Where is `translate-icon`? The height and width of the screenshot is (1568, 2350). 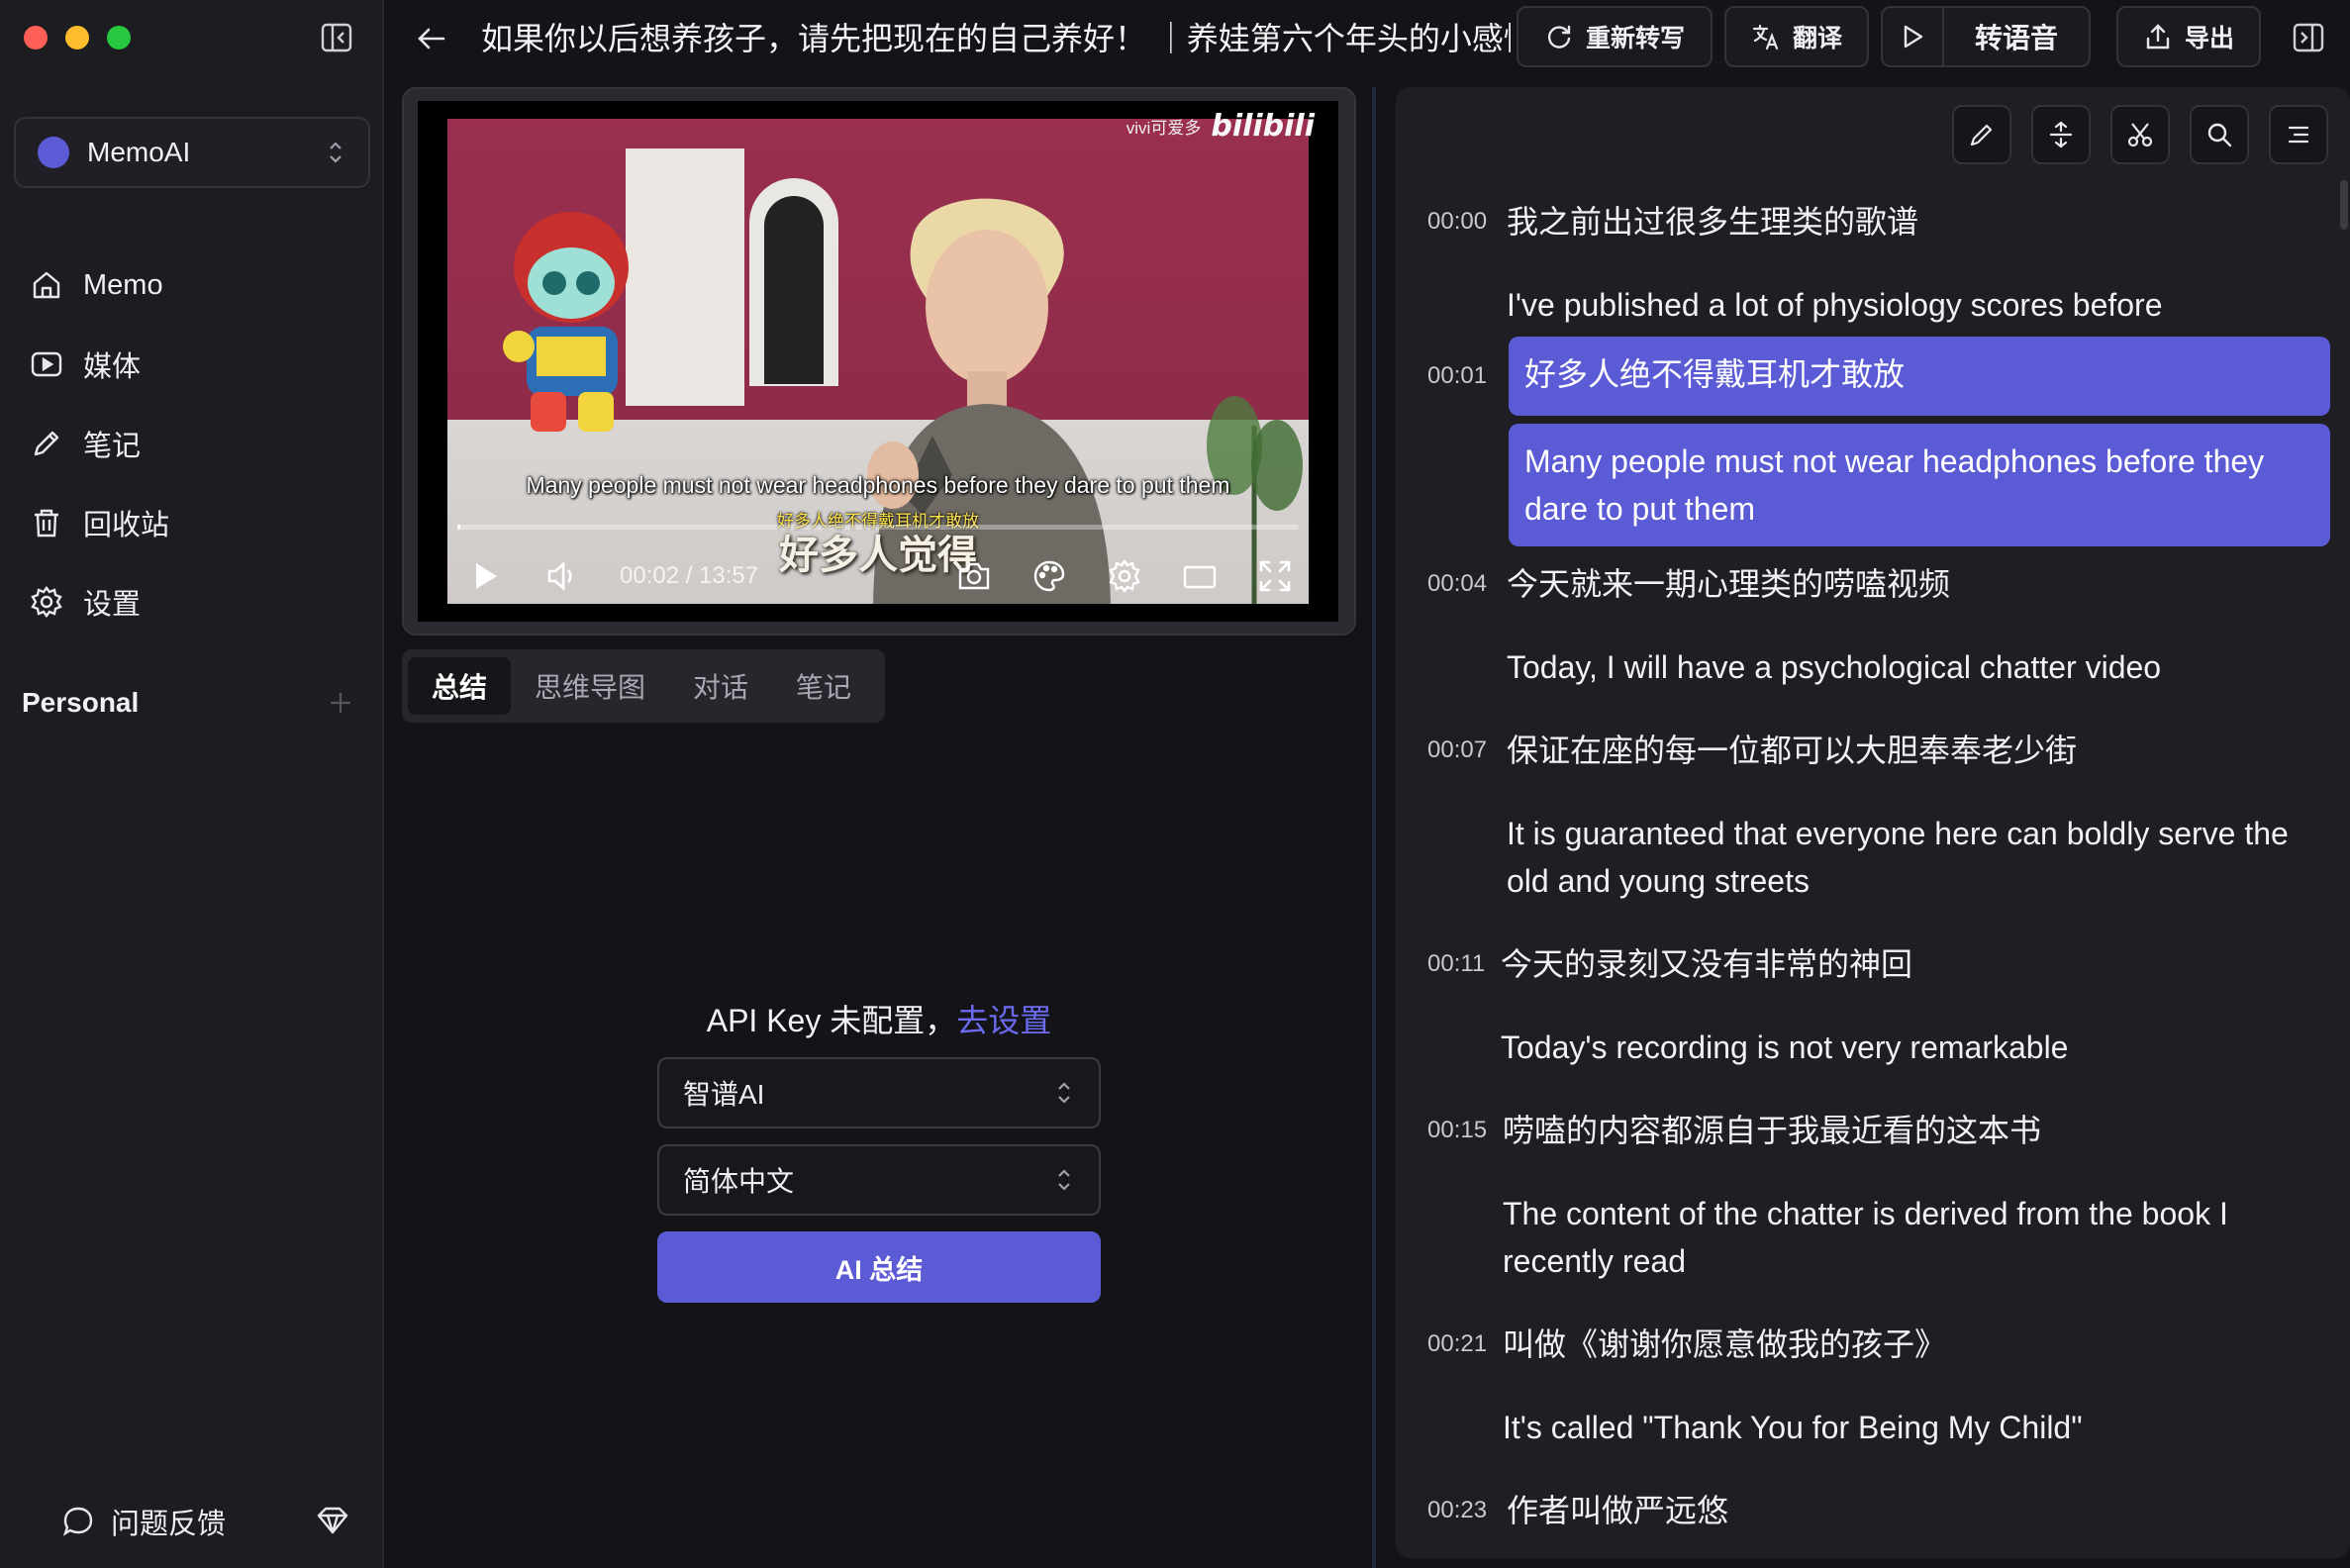
translate-icon is located at coordinates (1765, 37).